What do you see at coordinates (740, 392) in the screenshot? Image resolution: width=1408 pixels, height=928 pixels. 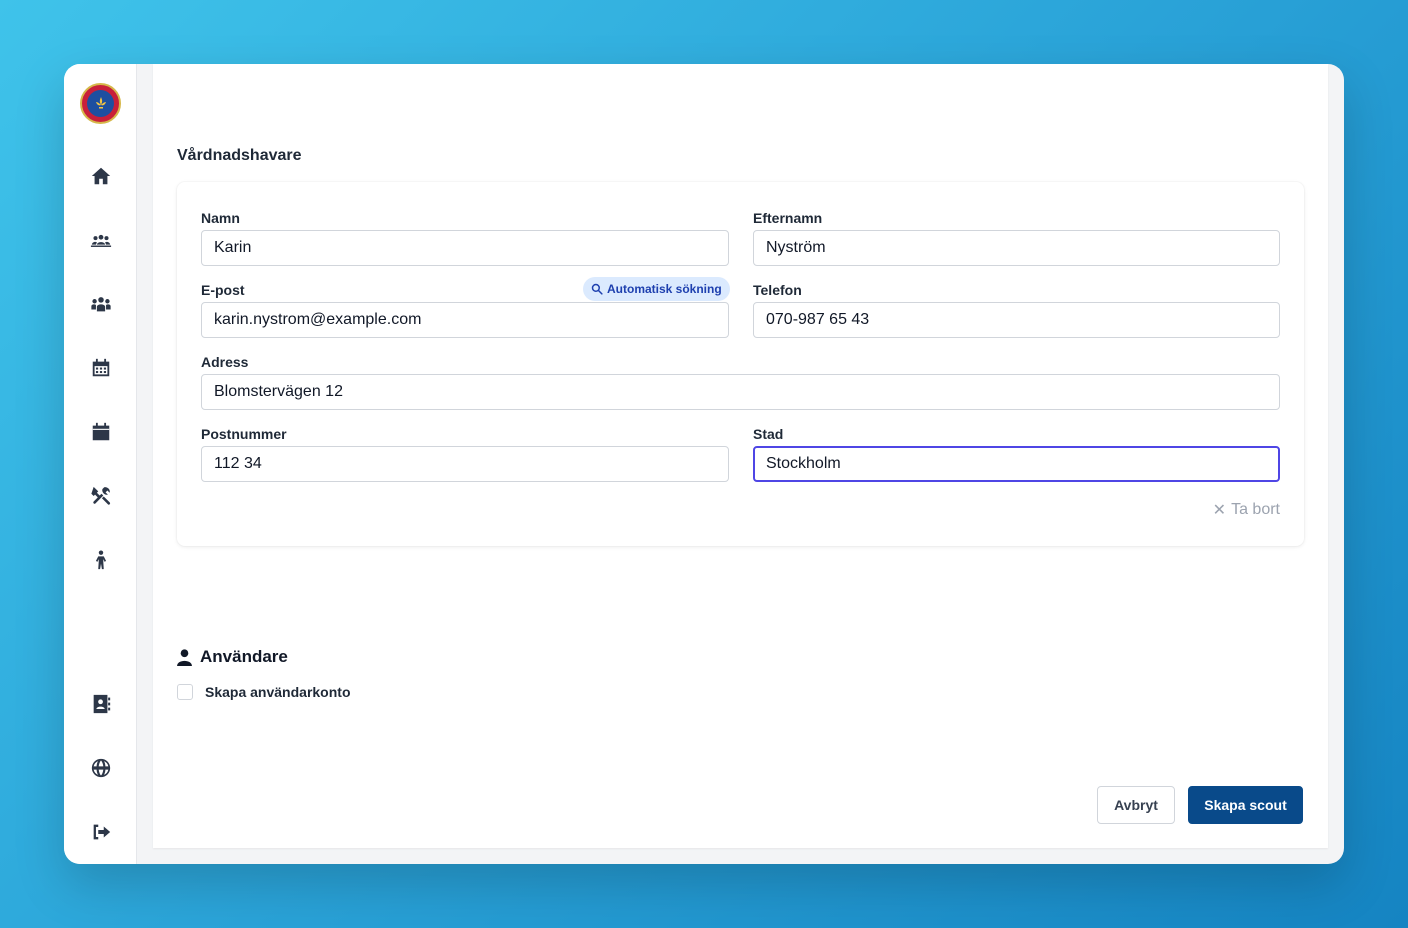 I see `address-input` at bounding box center [740, 392].